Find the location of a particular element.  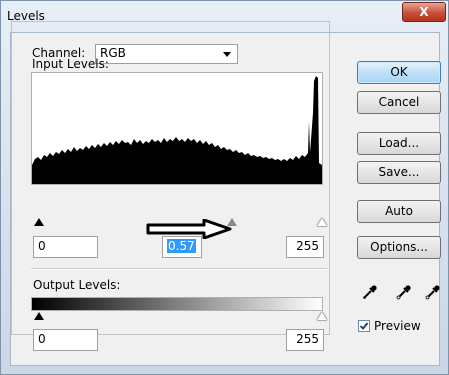

preview-label: Preview is located at coordinates (397, 326).